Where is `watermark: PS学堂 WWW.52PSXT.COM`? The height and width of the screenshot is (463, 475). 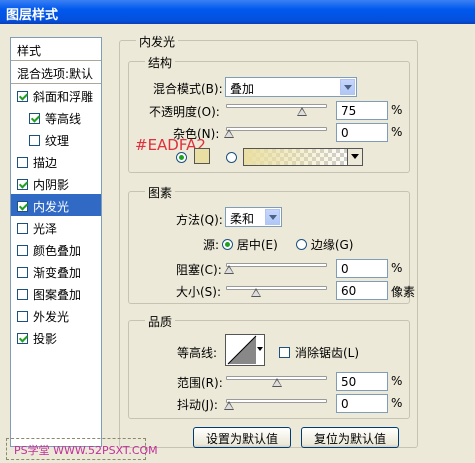
watermark: PS学堂 WWW.52PSXT.COM is located at coordinates (82, 449).